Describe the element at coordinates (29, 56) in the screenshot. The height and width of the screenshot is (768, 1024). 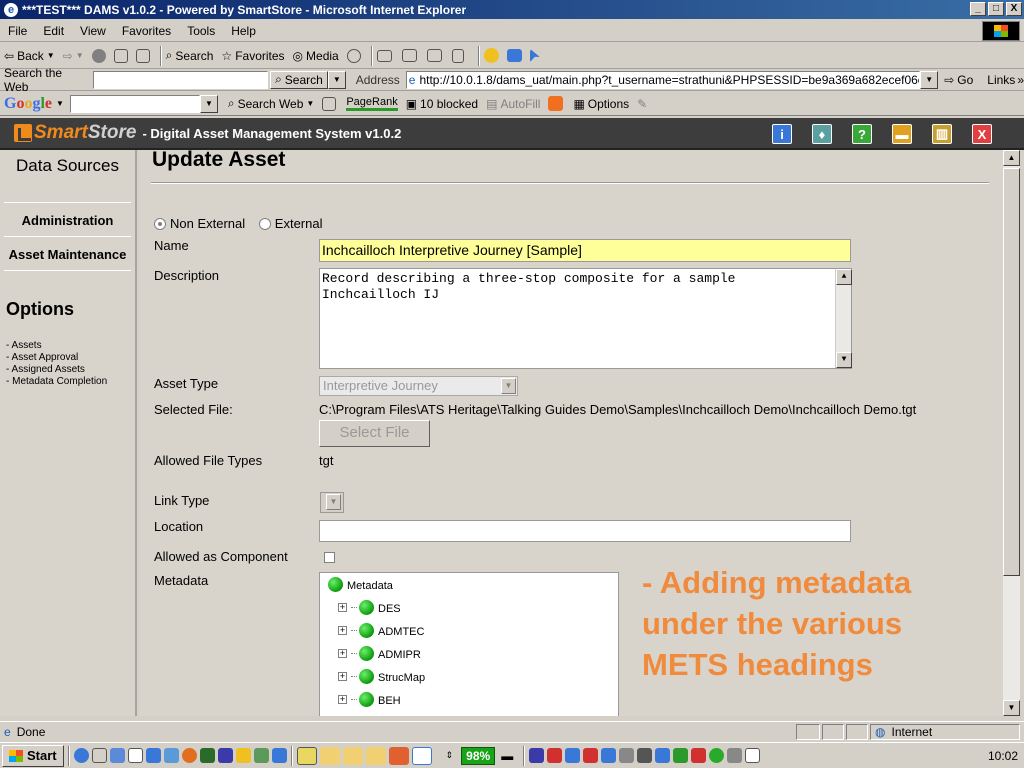
I see `back-button: ⇦ Back ▼` at that location.